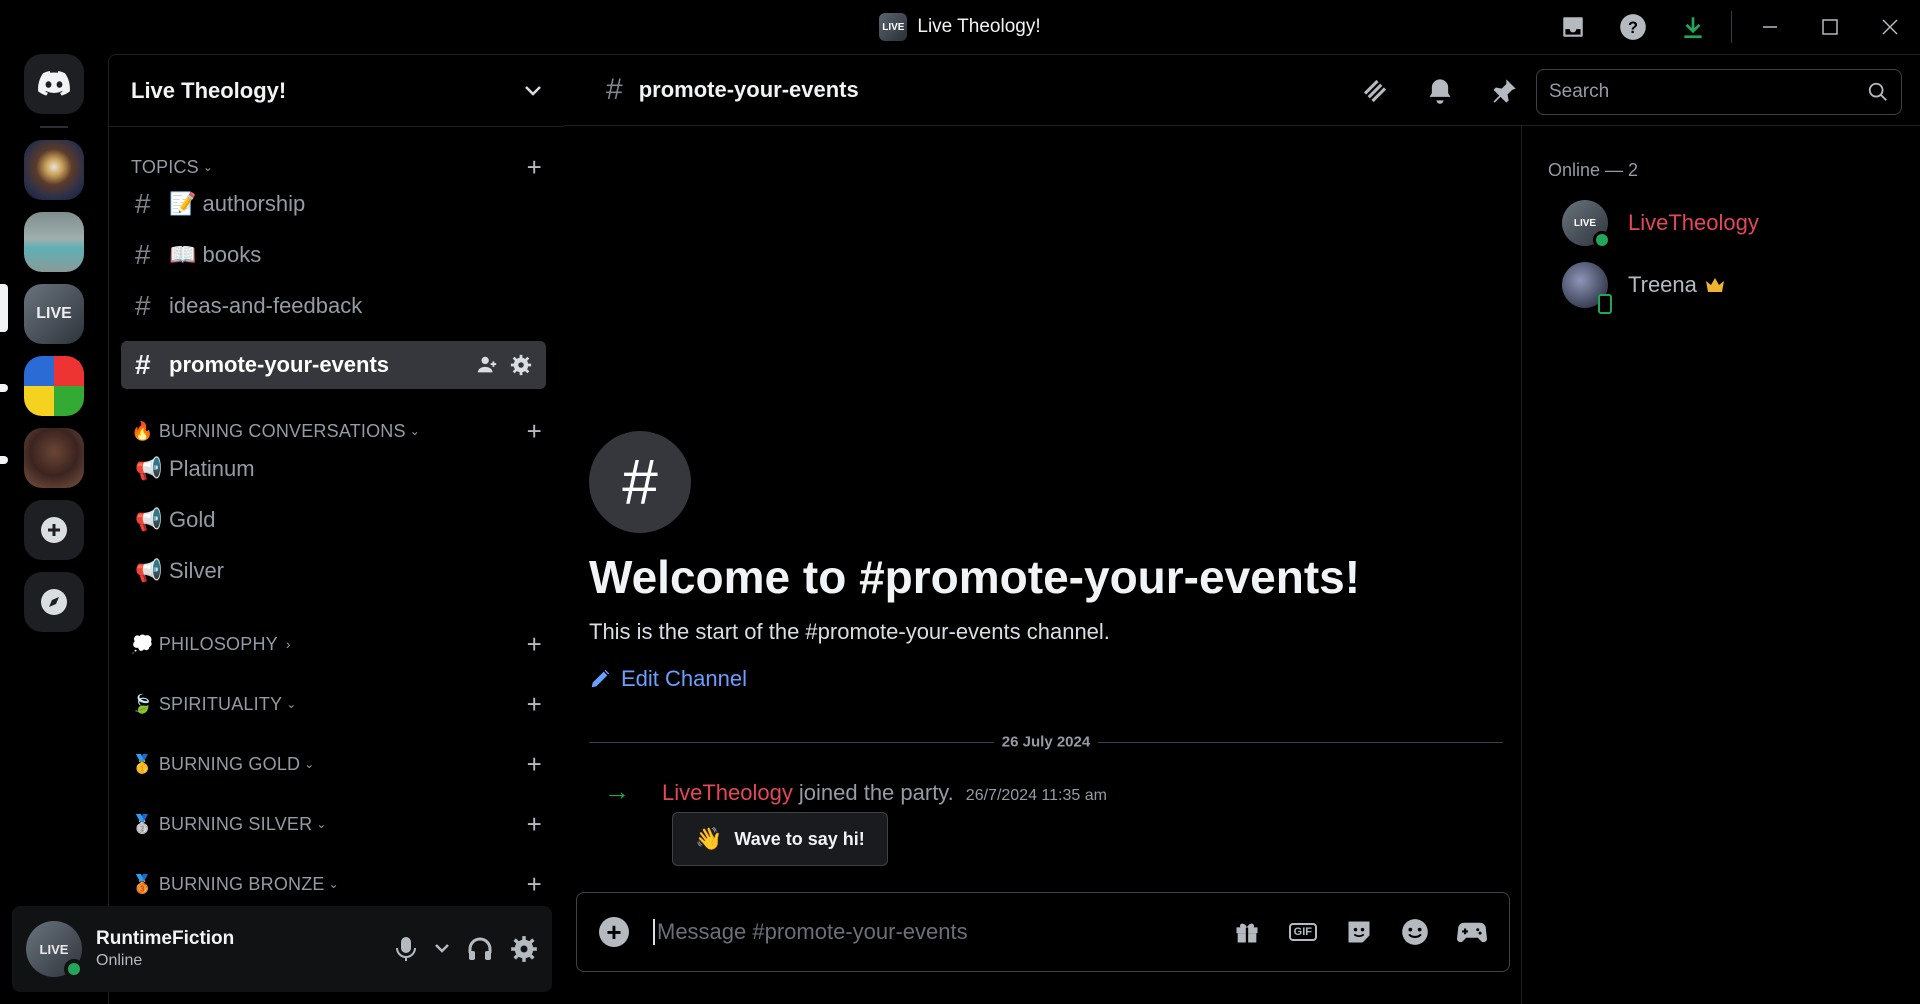 Image resolution: width=1920 pixels, height=1004 pixels. Describe the element at coordinates (1662, 284) in the screenshot. I see `member-name: Treena` at that location.